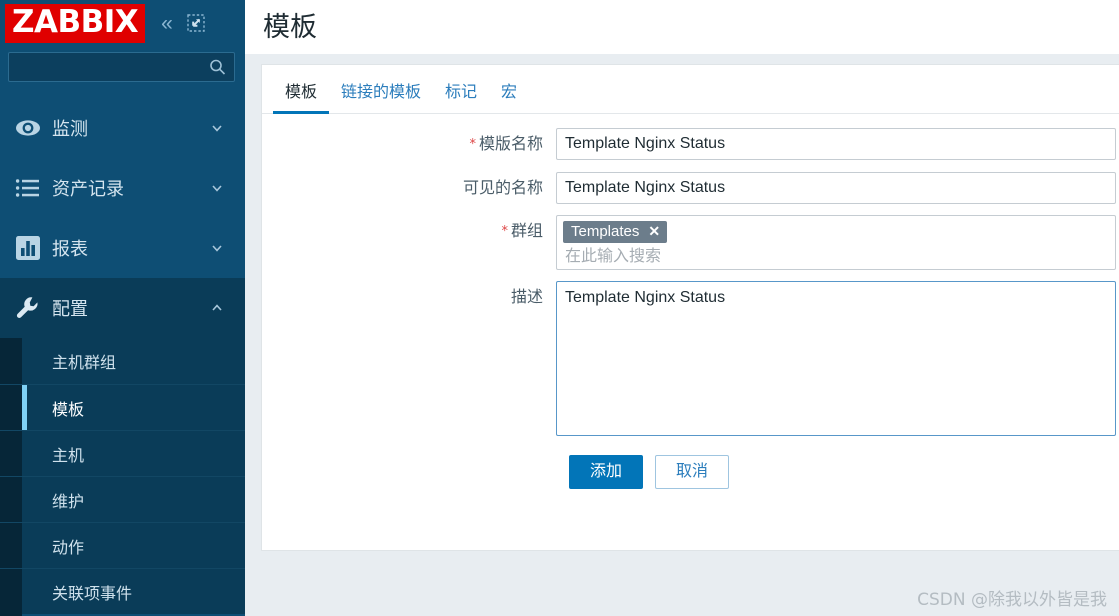  I want to click on visible-name-field-wrap, so click(837, 188).